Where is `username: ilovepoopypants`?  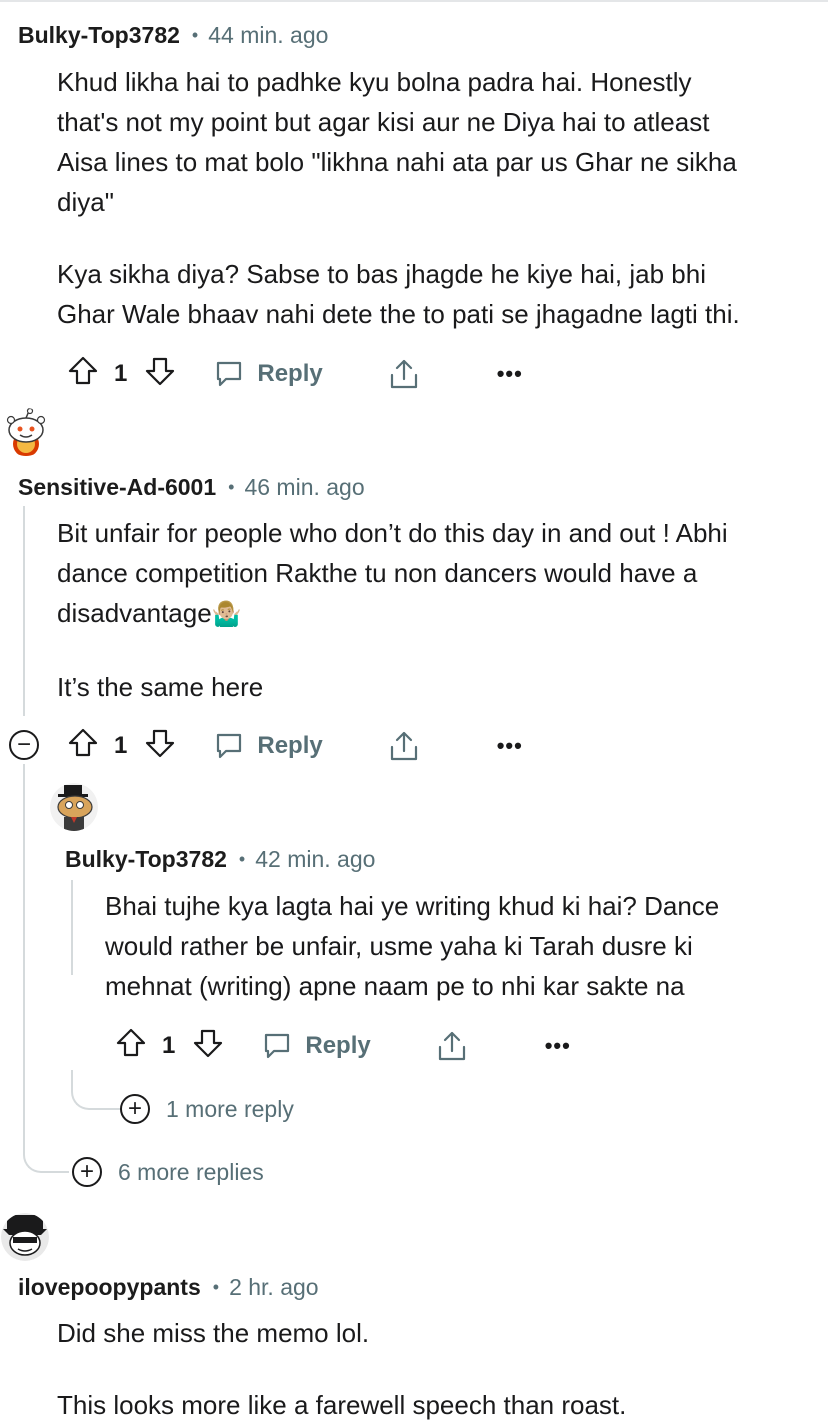 username: ilovepoopypants is located at coordinates (109, 1287).